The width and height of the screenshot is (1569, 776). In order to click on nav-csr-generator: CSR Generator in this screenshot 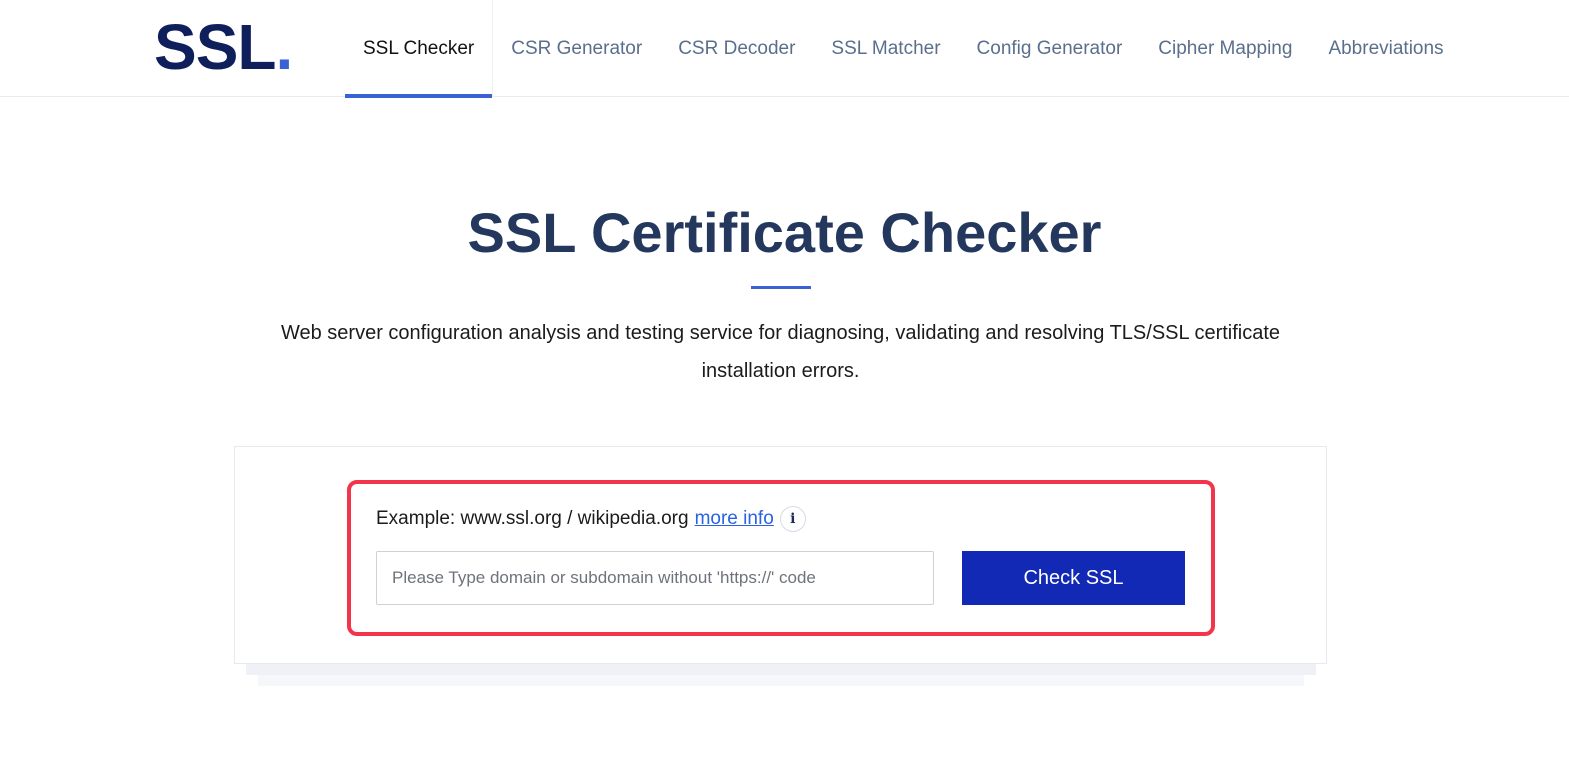, I will do `click(576, 48)`.